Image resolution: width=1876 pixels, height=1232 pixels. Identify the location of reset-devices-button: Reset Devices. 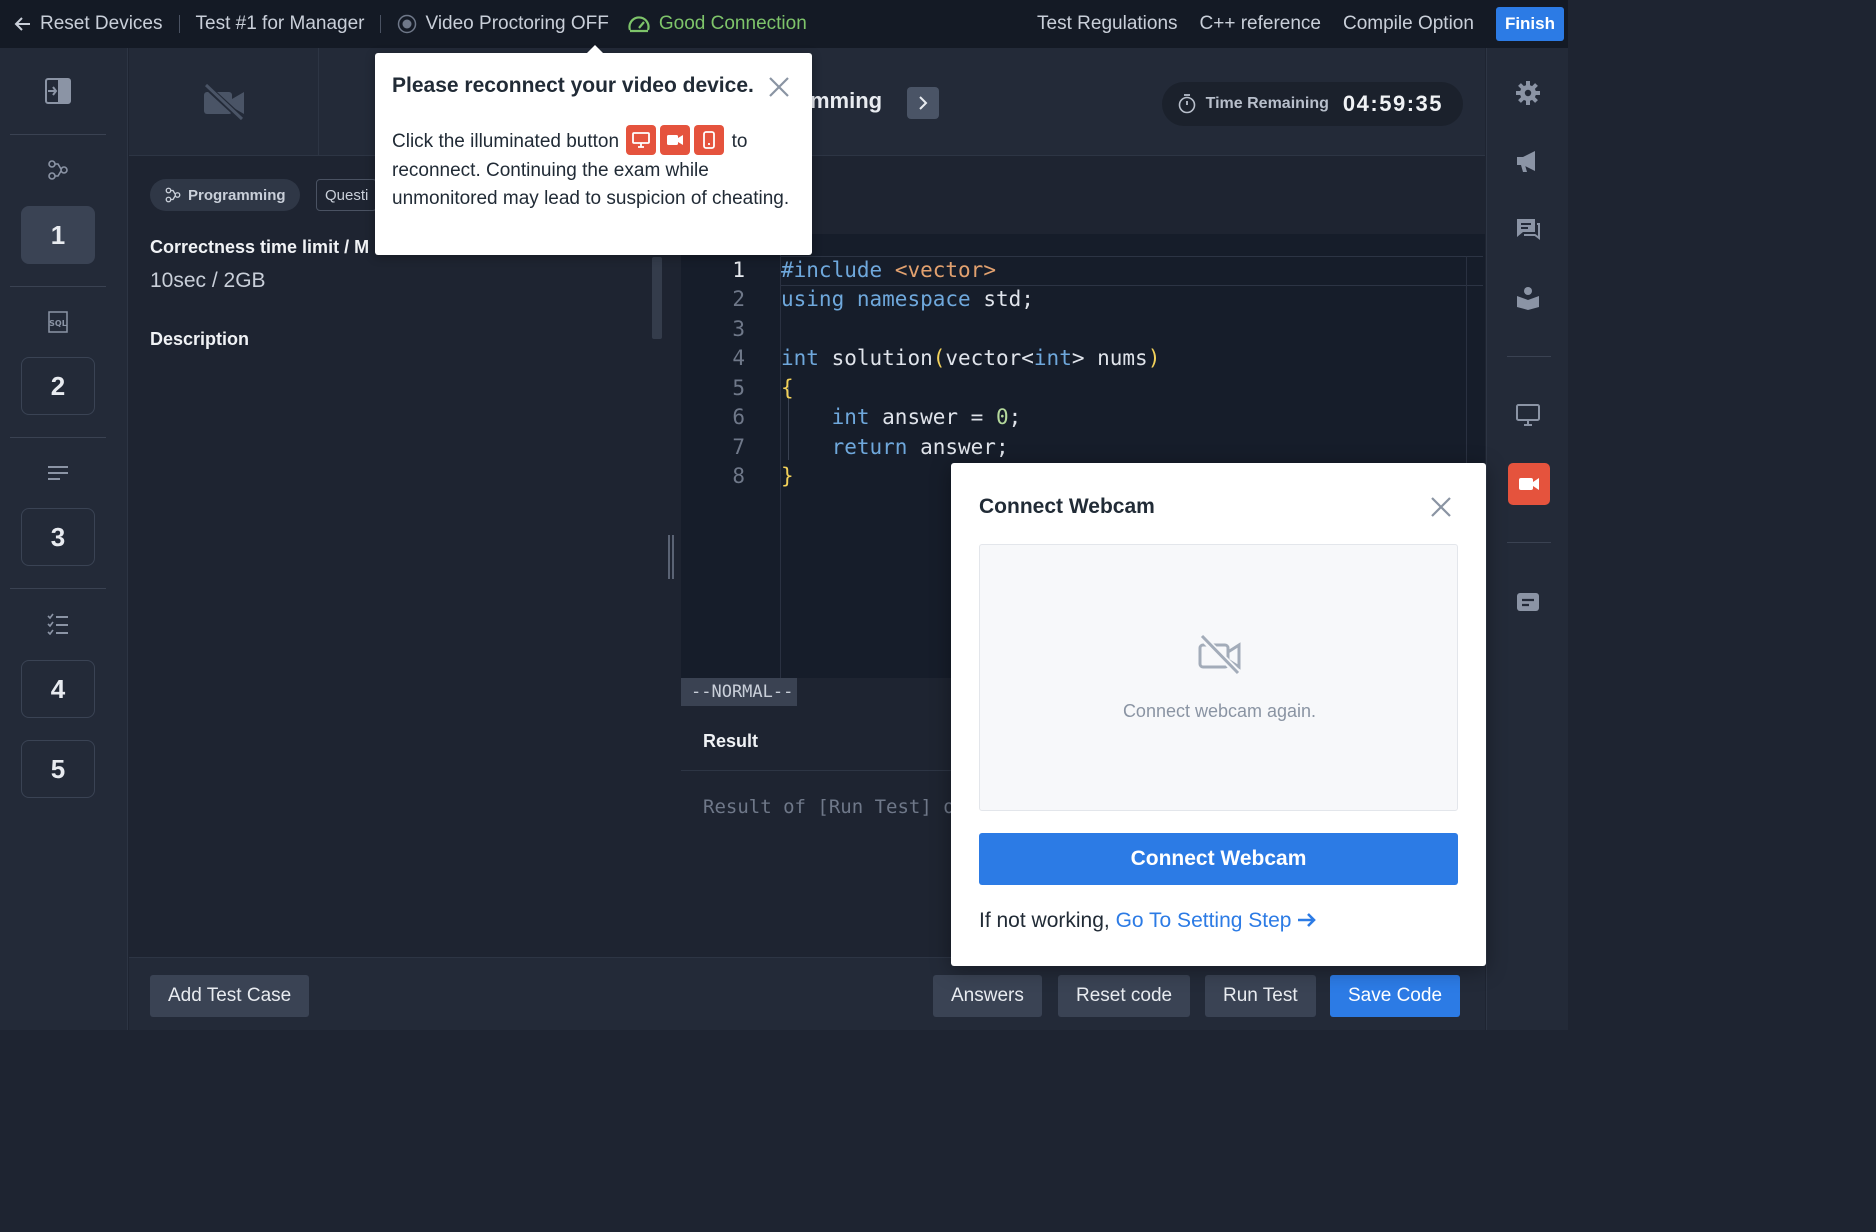
(88, 24).